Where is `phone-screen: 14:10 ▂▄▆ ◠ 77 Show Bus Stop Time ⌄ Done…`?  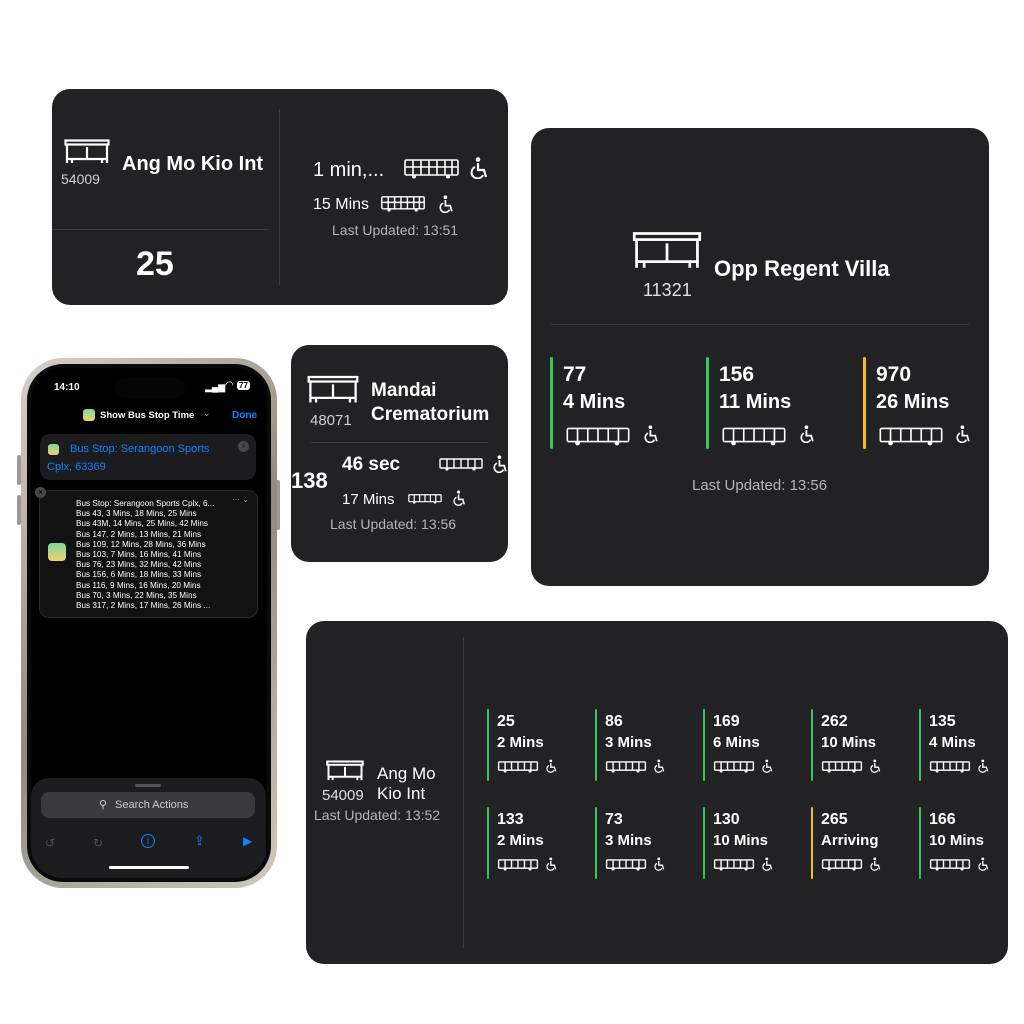
phone-screen: 14:10 ▂▄▆ ◠ 77 Show Bus Stop Time ⌄ Done… is located at coordinates (149, 623).